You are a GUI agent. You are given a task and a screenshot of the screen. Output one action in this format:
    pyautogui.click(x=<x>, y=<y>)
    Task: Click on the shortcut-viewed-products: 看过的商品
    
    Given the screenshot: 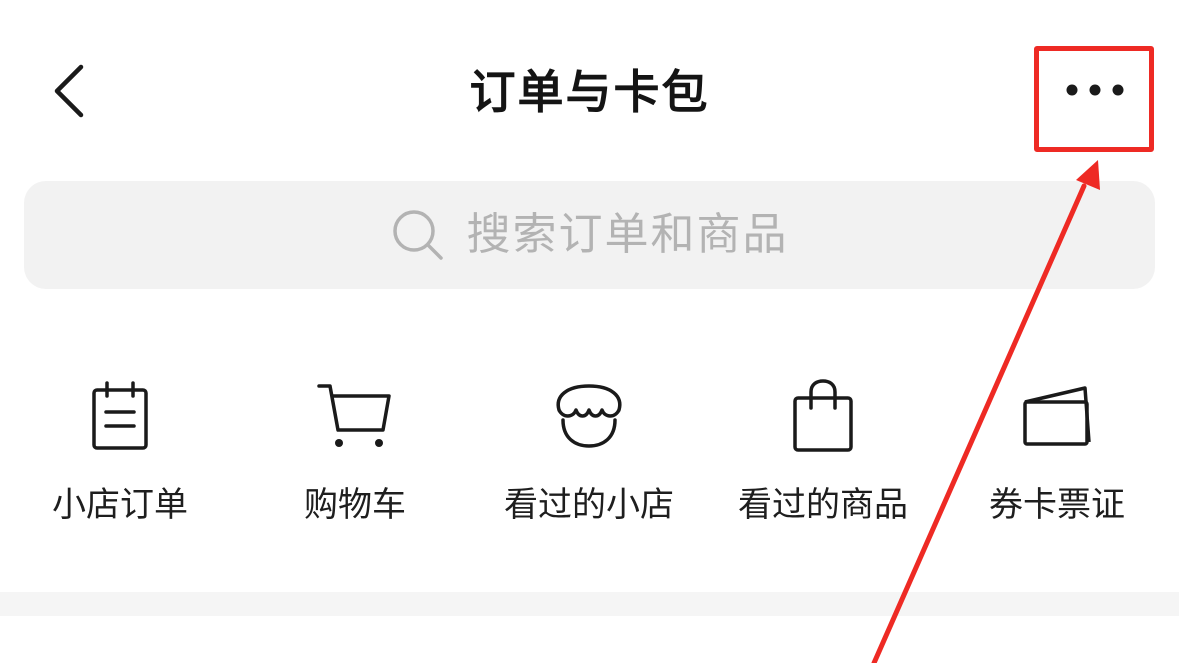 What is the action you would take?
    pyautogui.click(x=823, y=455)
    